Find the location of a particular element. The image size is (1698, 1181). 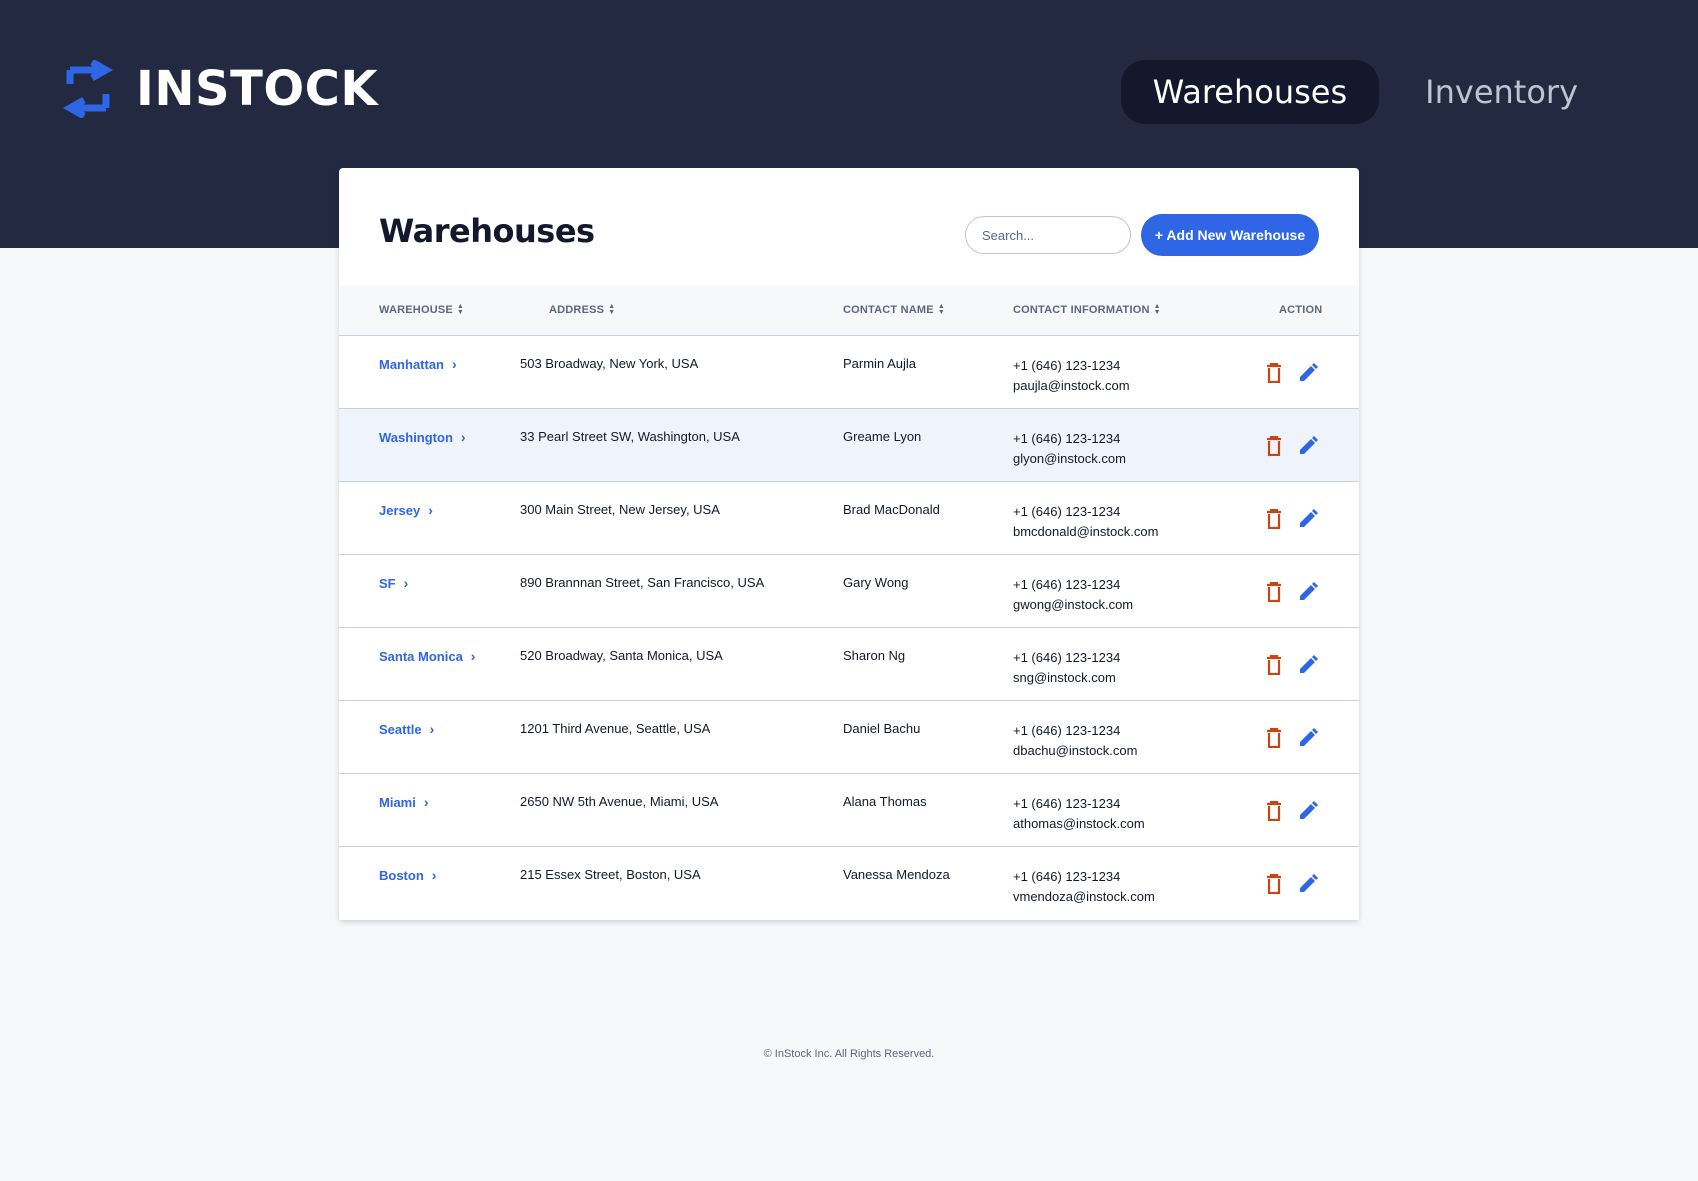

contact-name: Gary Wong is located at coordinates (876, 582).